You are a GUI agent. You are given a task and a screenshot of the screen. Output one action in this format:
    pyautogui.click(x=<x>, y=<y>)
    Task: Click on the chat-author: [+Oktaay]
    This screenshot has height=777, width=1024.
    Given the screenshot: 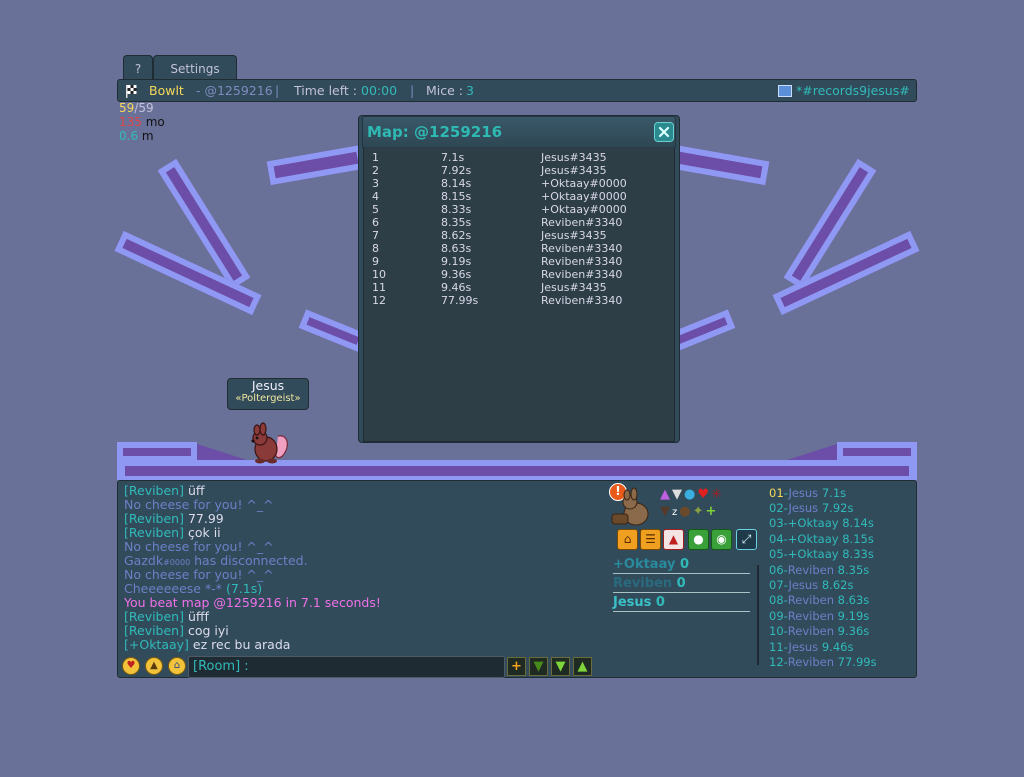 What is the action you would take?
    pyautogui.click(x=156, y=644)
    